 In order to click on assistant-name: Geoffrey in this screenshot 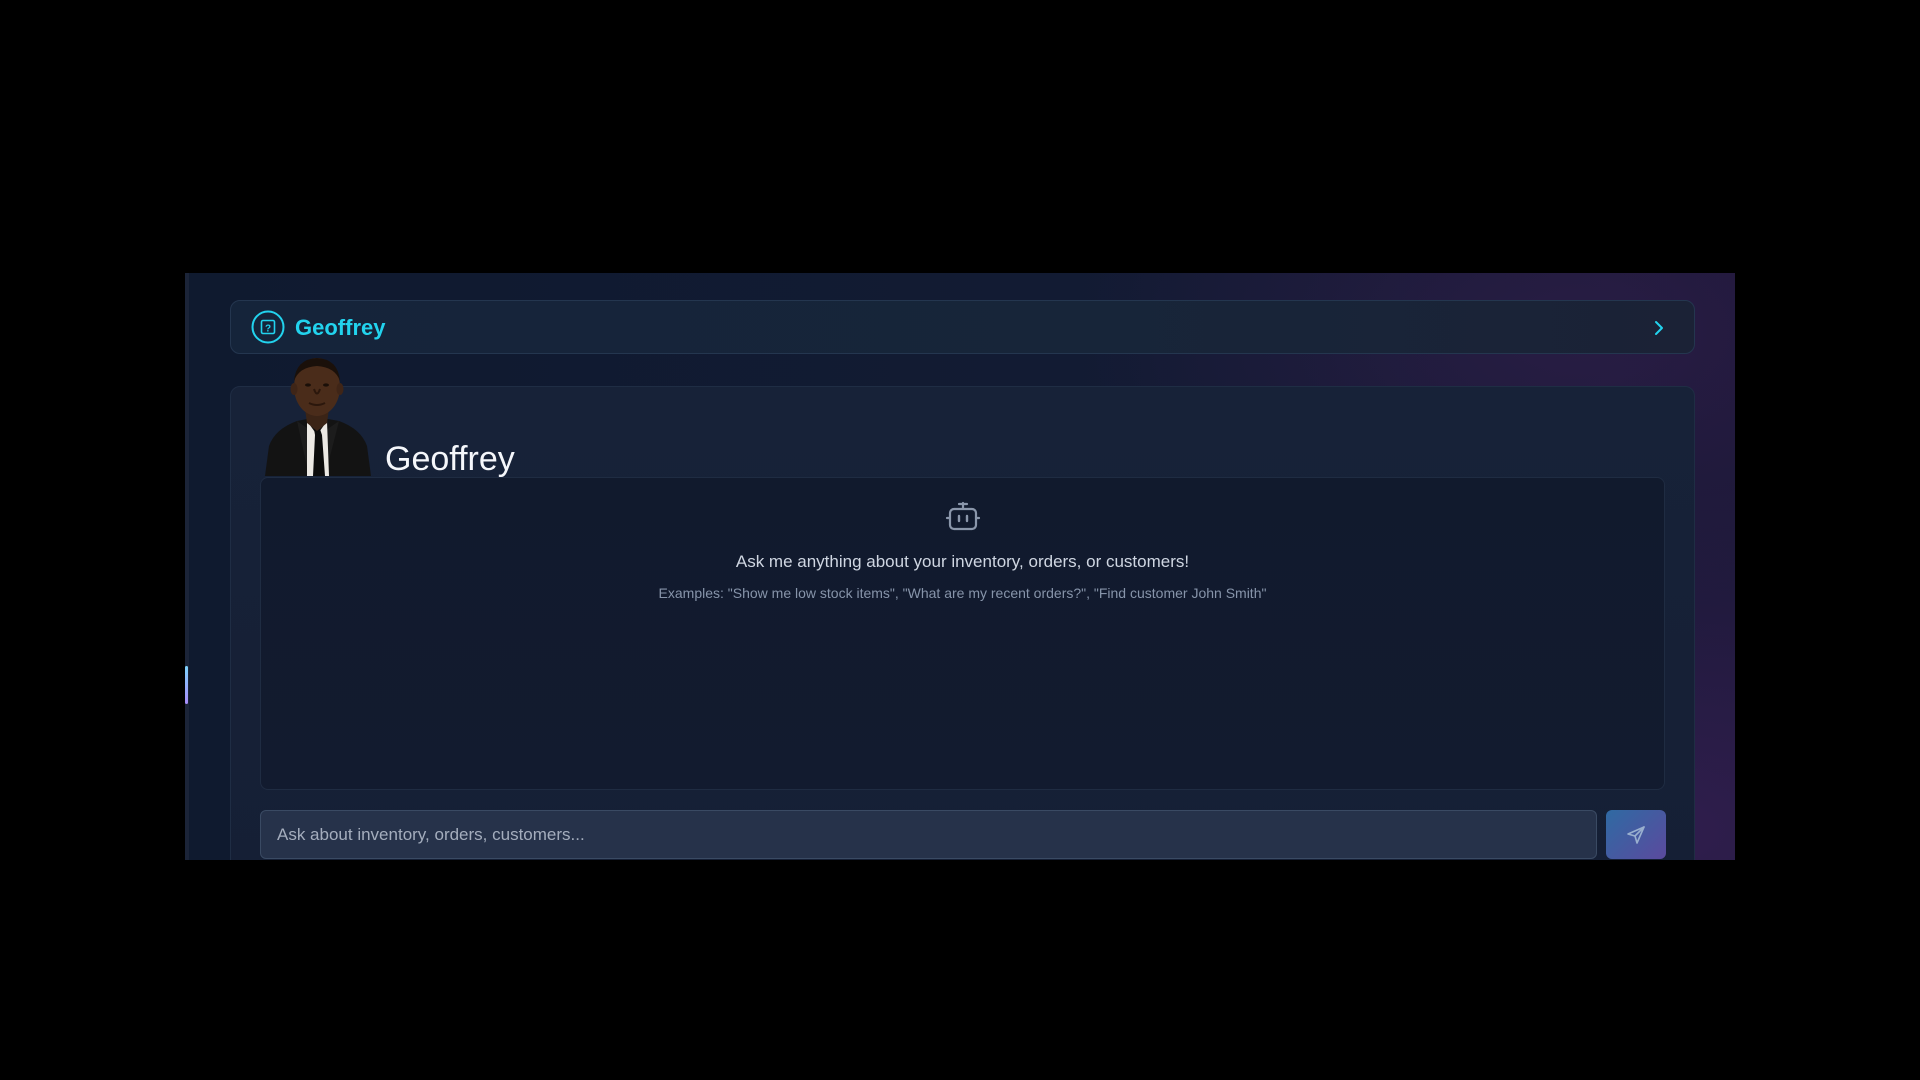, I will do `click(450, 459)`.